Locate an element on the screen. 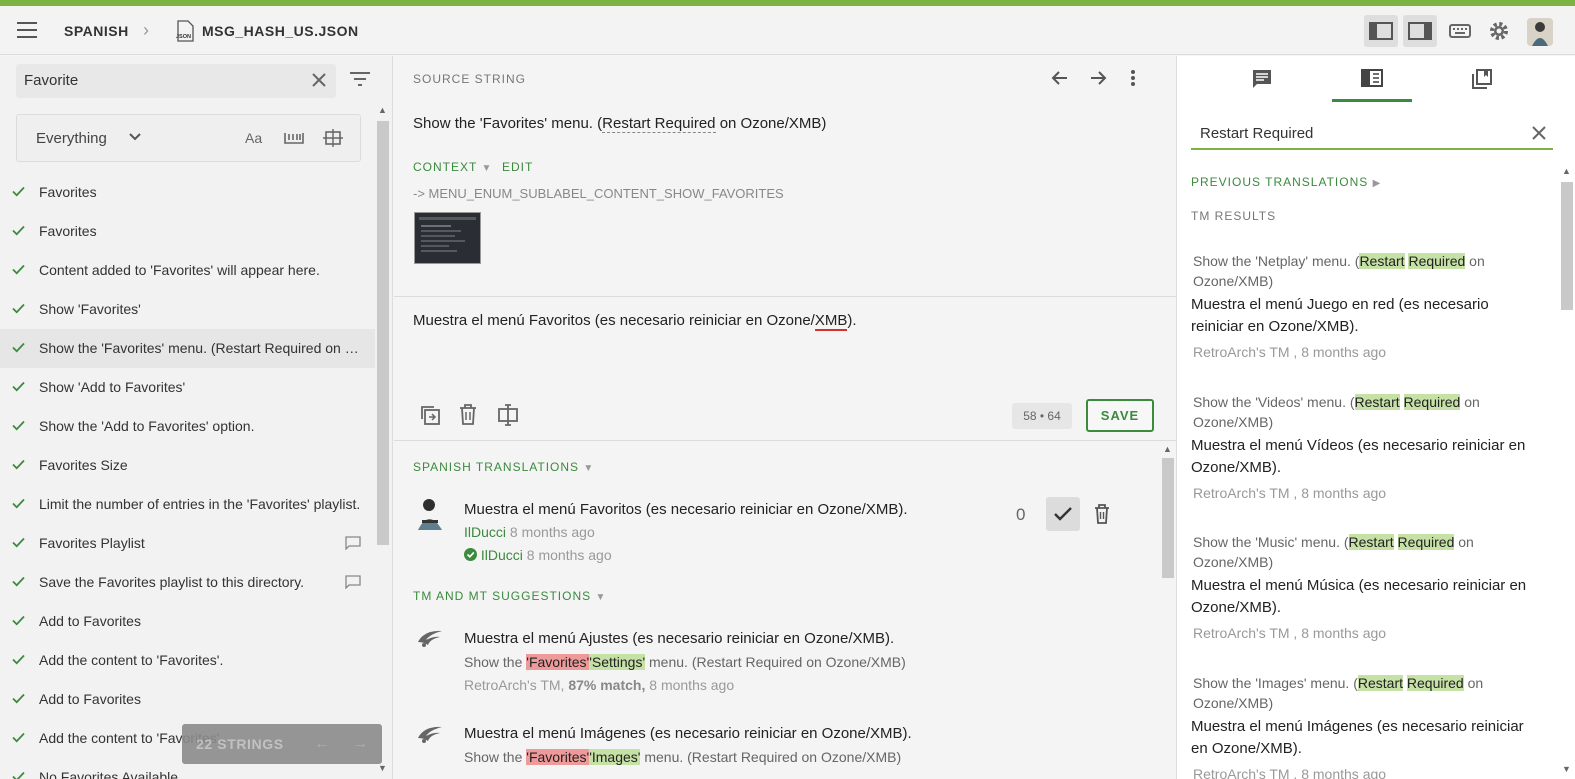 This screenshot has width=1575, height=779. tab-translation-memory is located at coordinates (1372, 79).